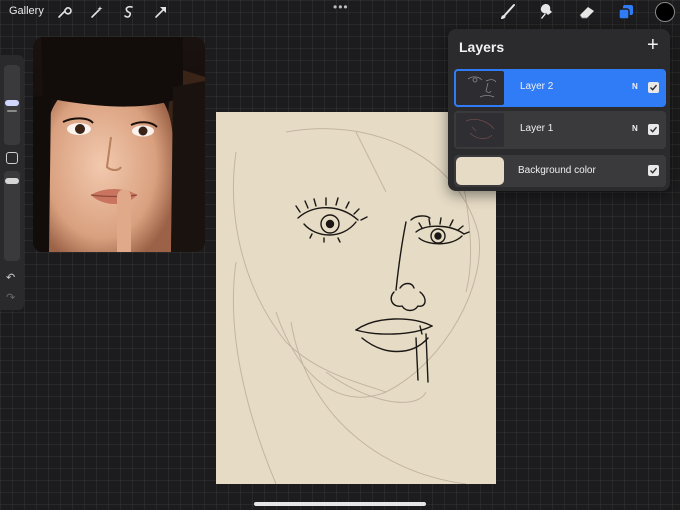 Image resolution: width=680 pixels, height=510 pixels. I want to click on layer-row-layer-1: Layer 1 N, so click(560, 130).